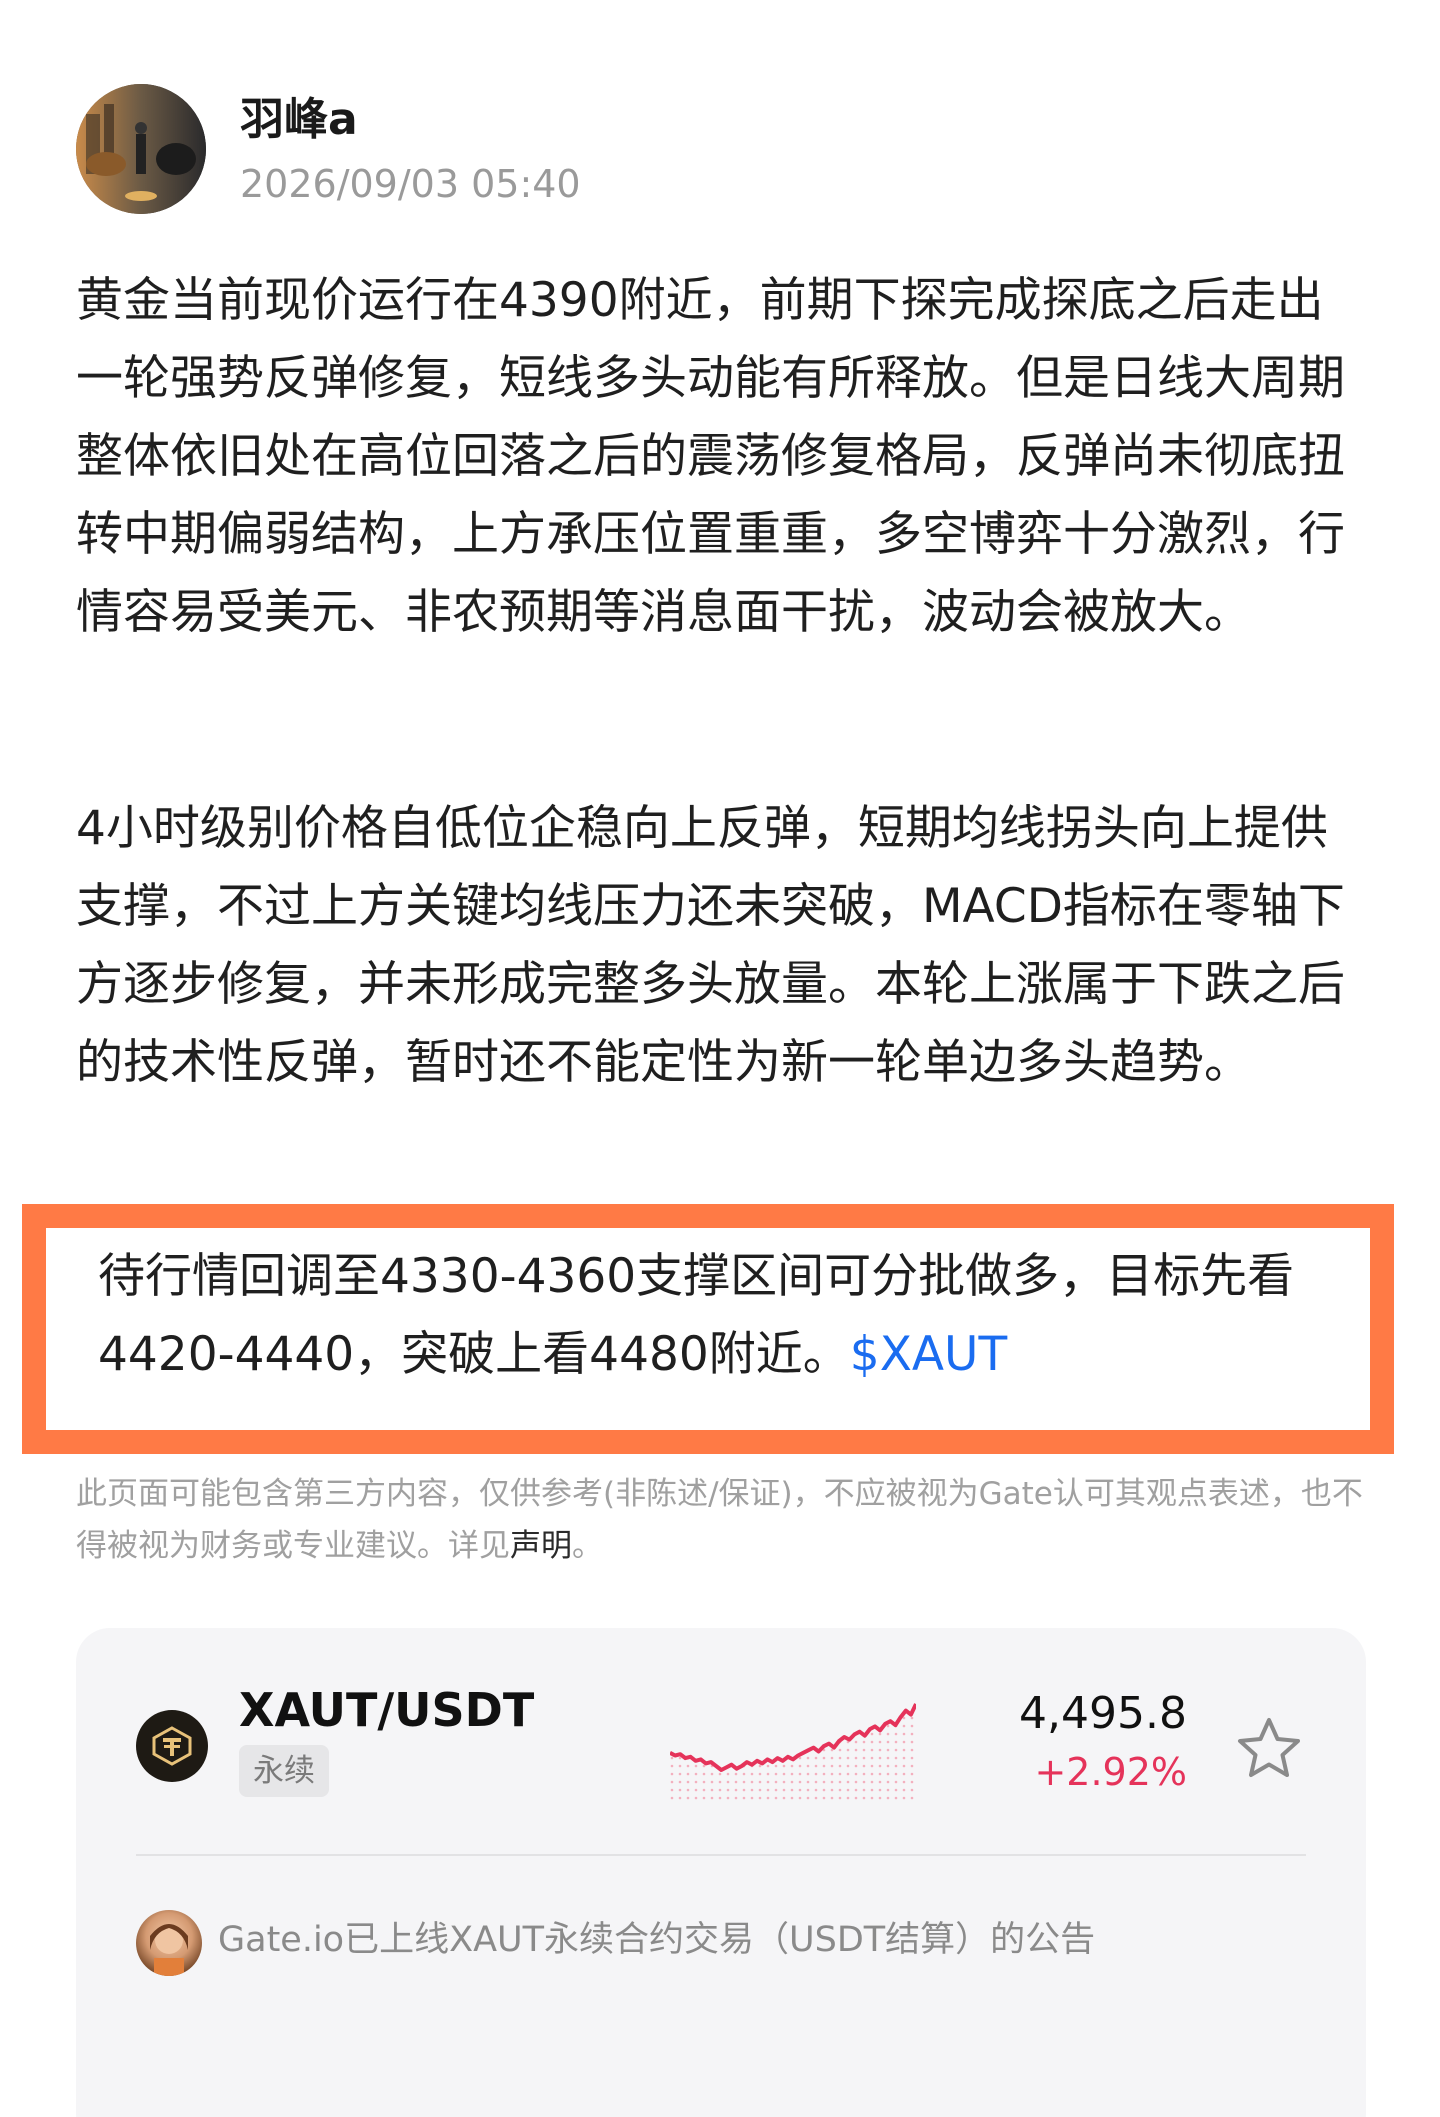 This screenshot has height=2117, width=1440. I want to click on last-price: 4,495.8, so click(1103, 1713).